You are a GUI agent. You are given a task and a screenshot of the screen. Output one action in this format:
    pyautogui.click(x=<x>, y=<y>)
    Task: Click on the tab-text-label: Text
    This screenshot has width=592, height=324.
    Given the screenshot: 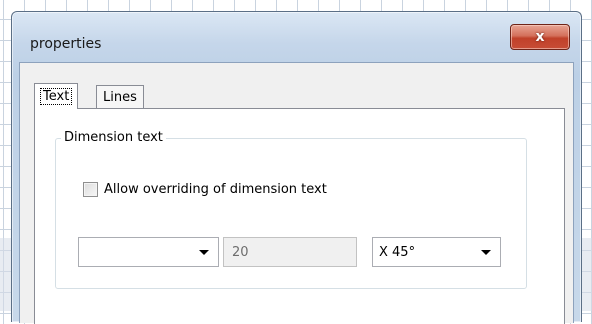 What is the action you would take?
    pyautogui.click(x=56, y=96)
    